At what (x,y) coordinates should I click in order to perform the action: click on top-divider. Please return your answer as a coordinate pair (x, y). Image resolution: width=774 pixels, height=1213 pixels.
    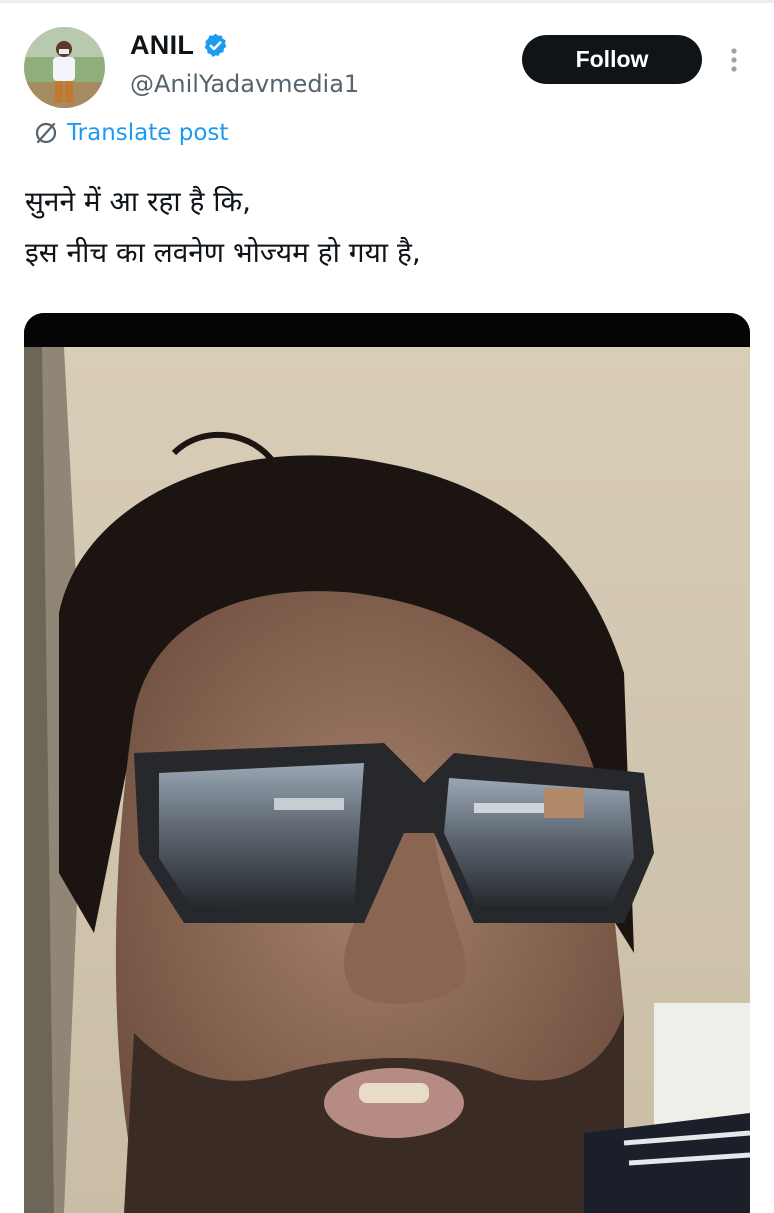
    Looking at the image, I should click on (387, 1).